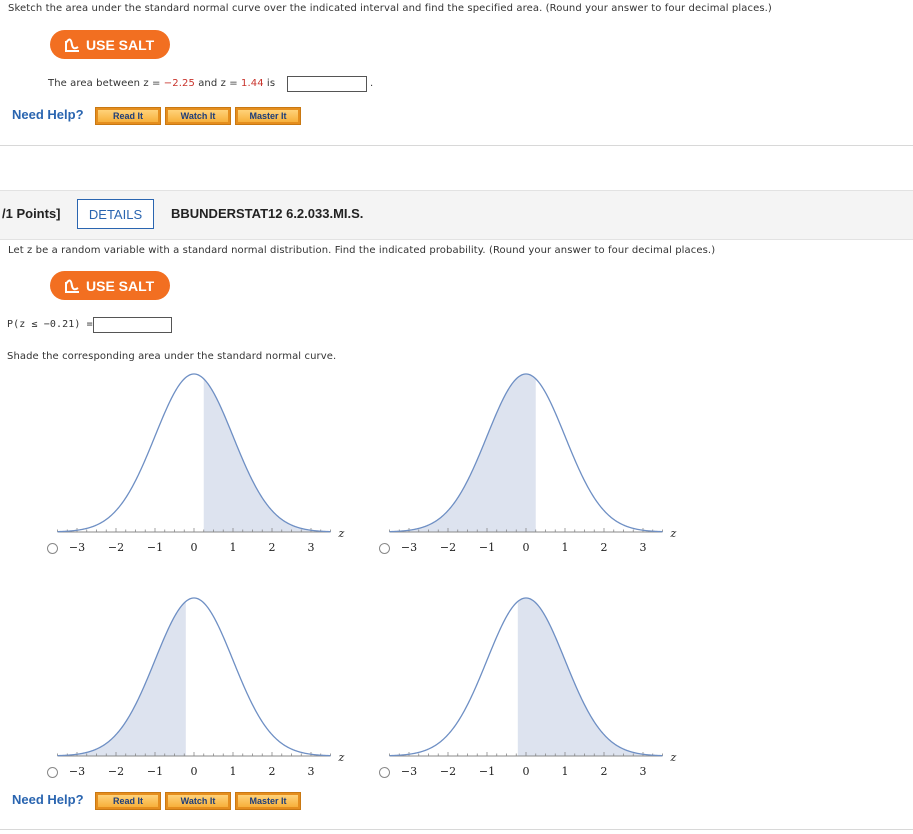 Image resolution: width=913 pixels, height=834 pixels. What do you see at coordinates (128, 801) in the screenshot?
I see `read-it-button: Read It` at bounding box center [128, 801].